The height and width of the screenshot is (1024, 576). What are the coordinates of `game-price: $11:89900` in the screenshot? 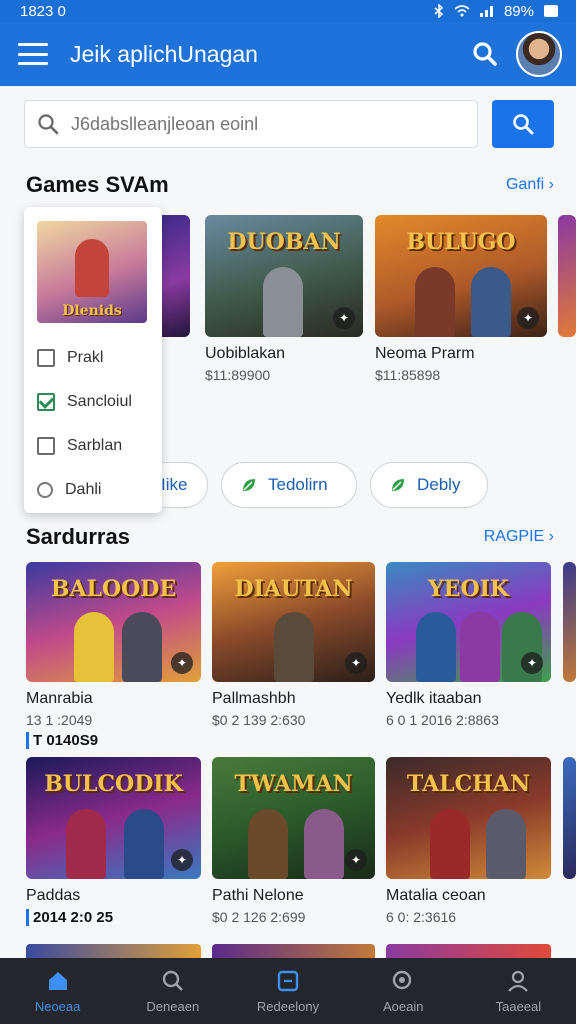 It's located at (238, 375).